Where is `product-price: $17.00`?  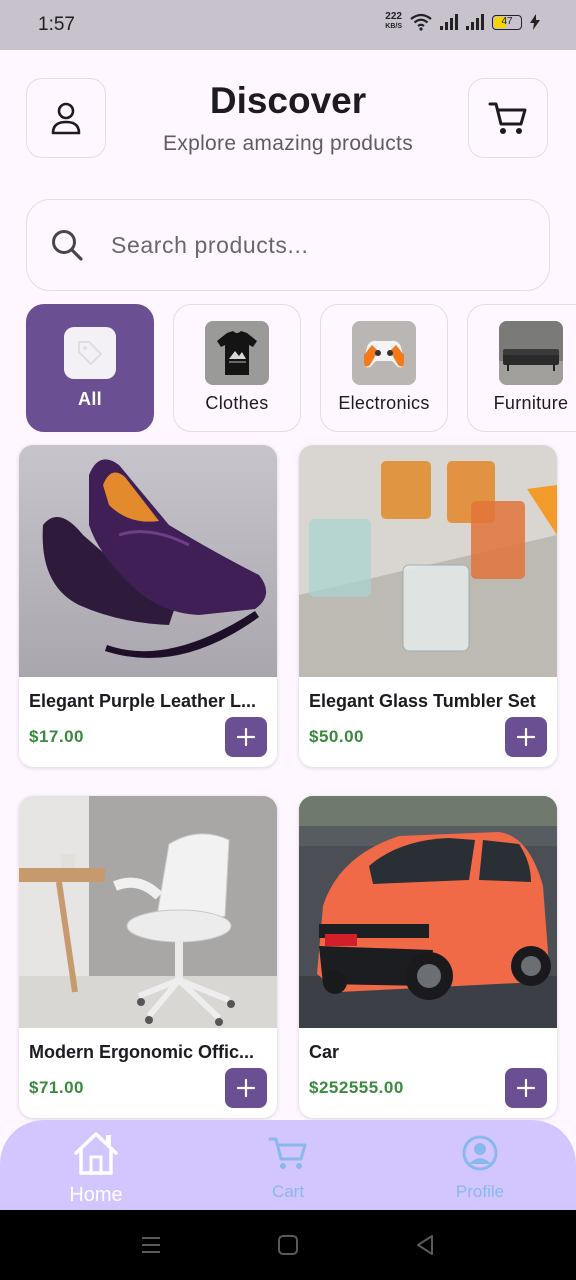 product-price: $17.00 is located at coordinates (56, 736).